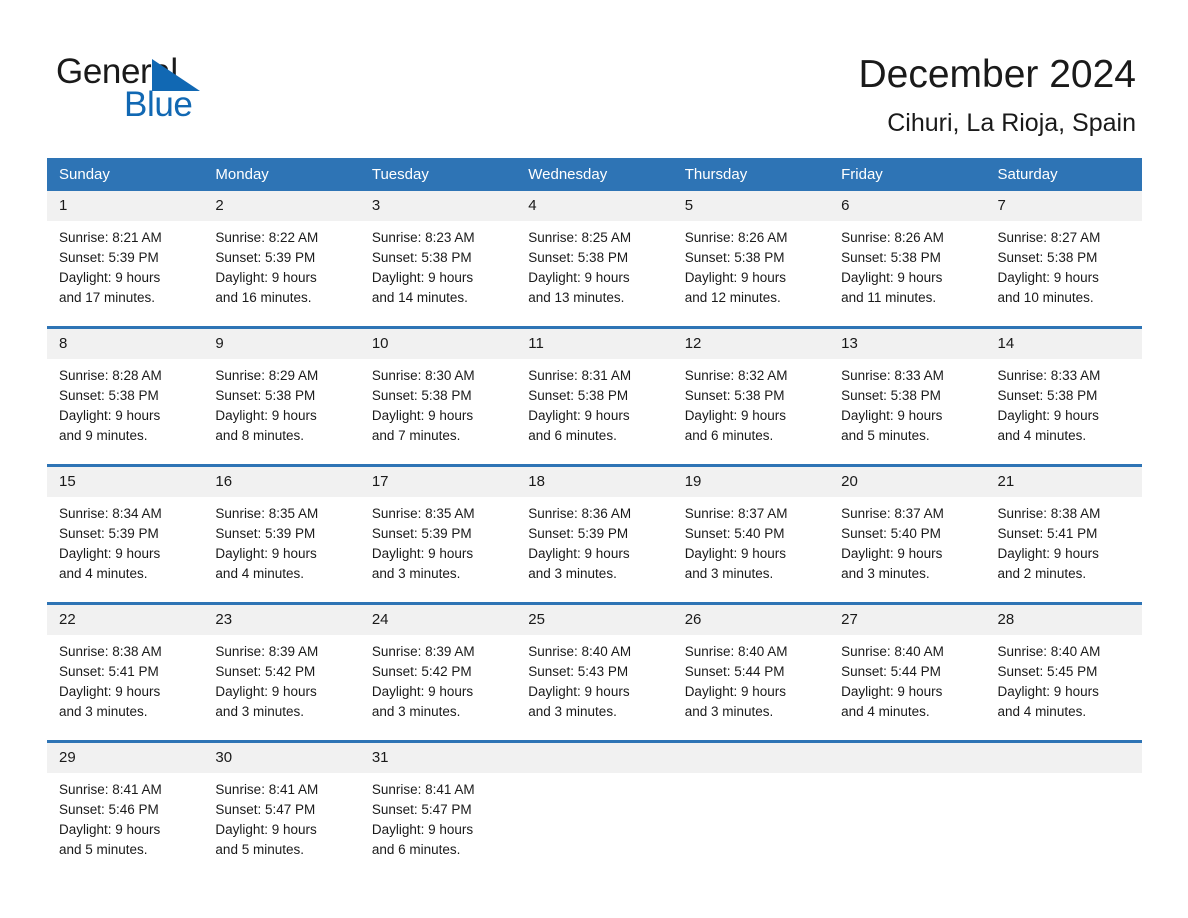  Describe the element at coordinates (1047, 533) in the screenshot. I see `sunset-text: Sunset: 5:41 PM` at that location.